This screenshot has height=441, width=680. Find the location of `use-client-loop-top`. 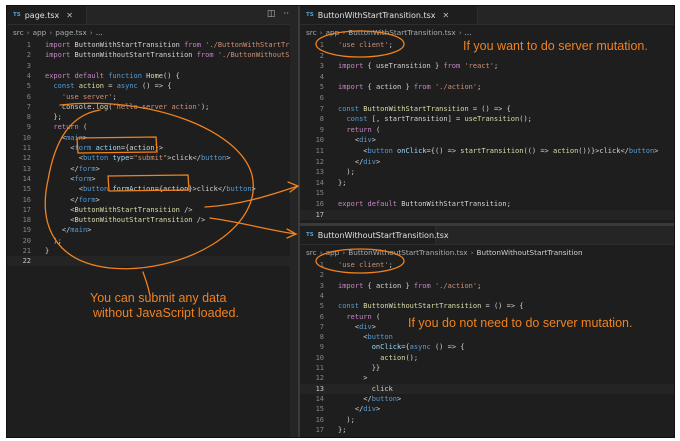

use-client-loop-top is located at coordinates (360, 44).